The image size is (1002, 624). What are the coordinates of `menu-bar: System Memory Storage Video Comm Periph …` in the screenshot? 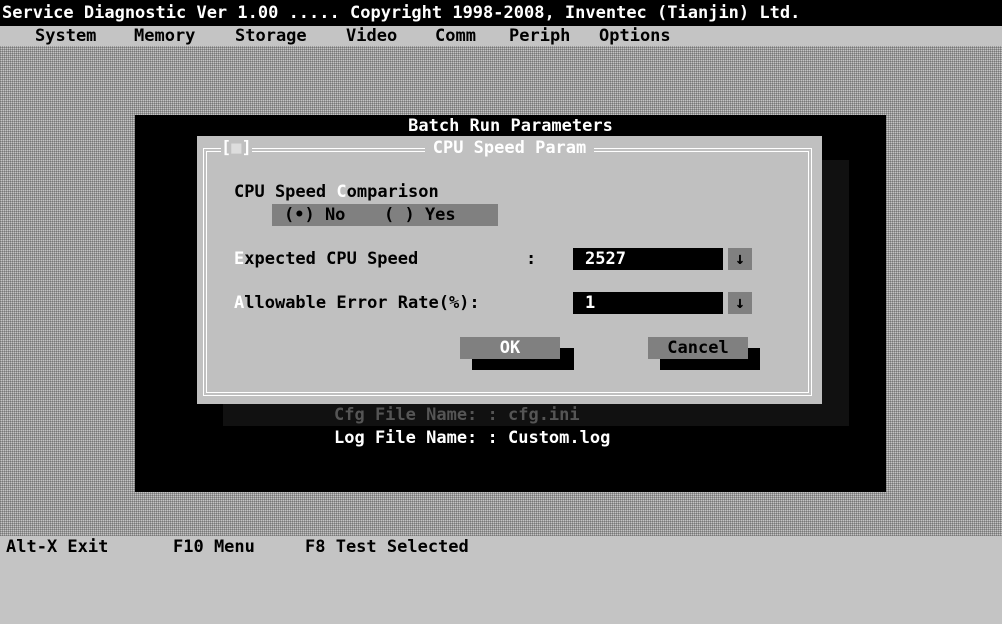 It's located at (501, 36).